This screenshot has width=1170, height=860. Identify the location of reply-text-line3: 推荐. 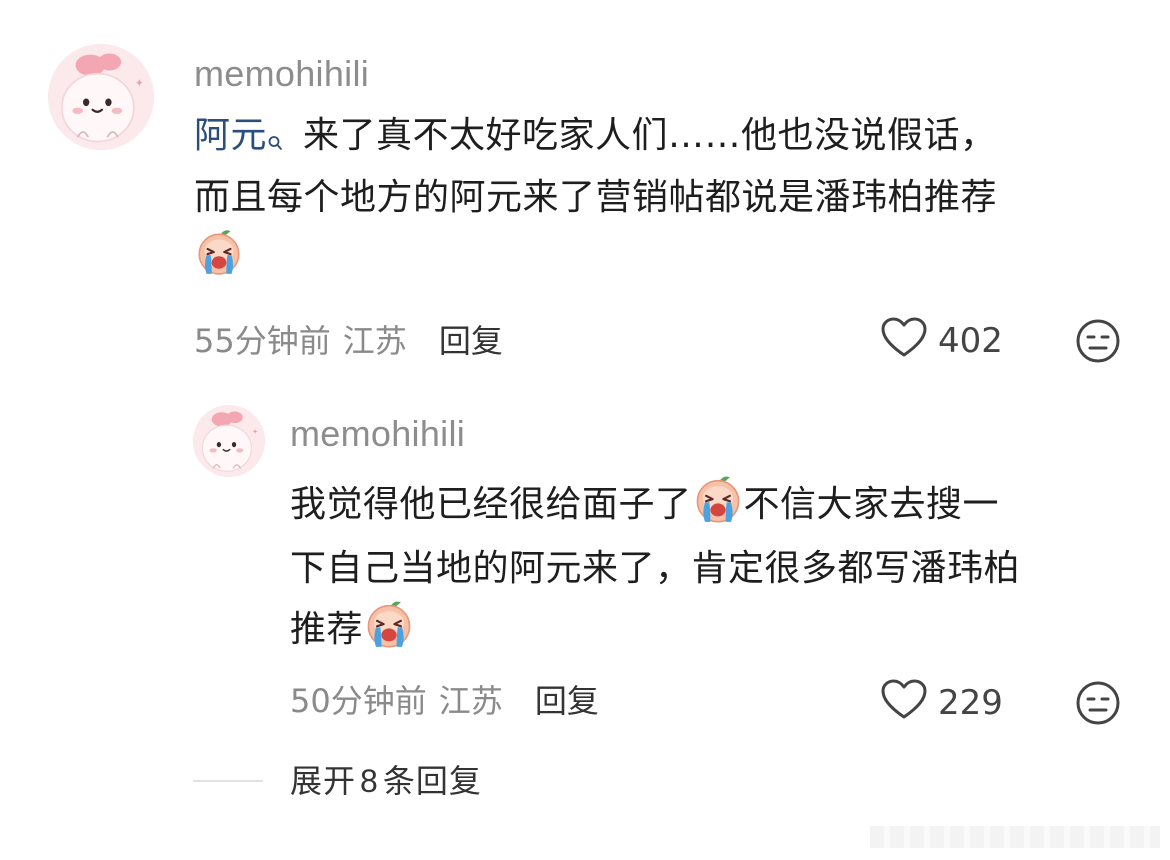
(327, 629).